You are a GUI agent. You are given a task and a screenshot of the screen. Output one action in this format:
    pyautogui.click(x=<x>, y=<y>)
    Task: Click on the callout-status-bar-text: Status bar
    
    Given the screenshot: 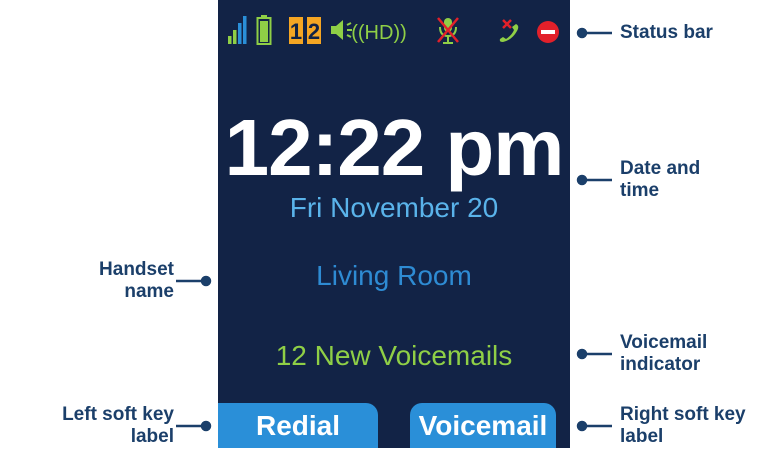 What is the action you would take?
    pyautogui.click(x=666, y=32)
    